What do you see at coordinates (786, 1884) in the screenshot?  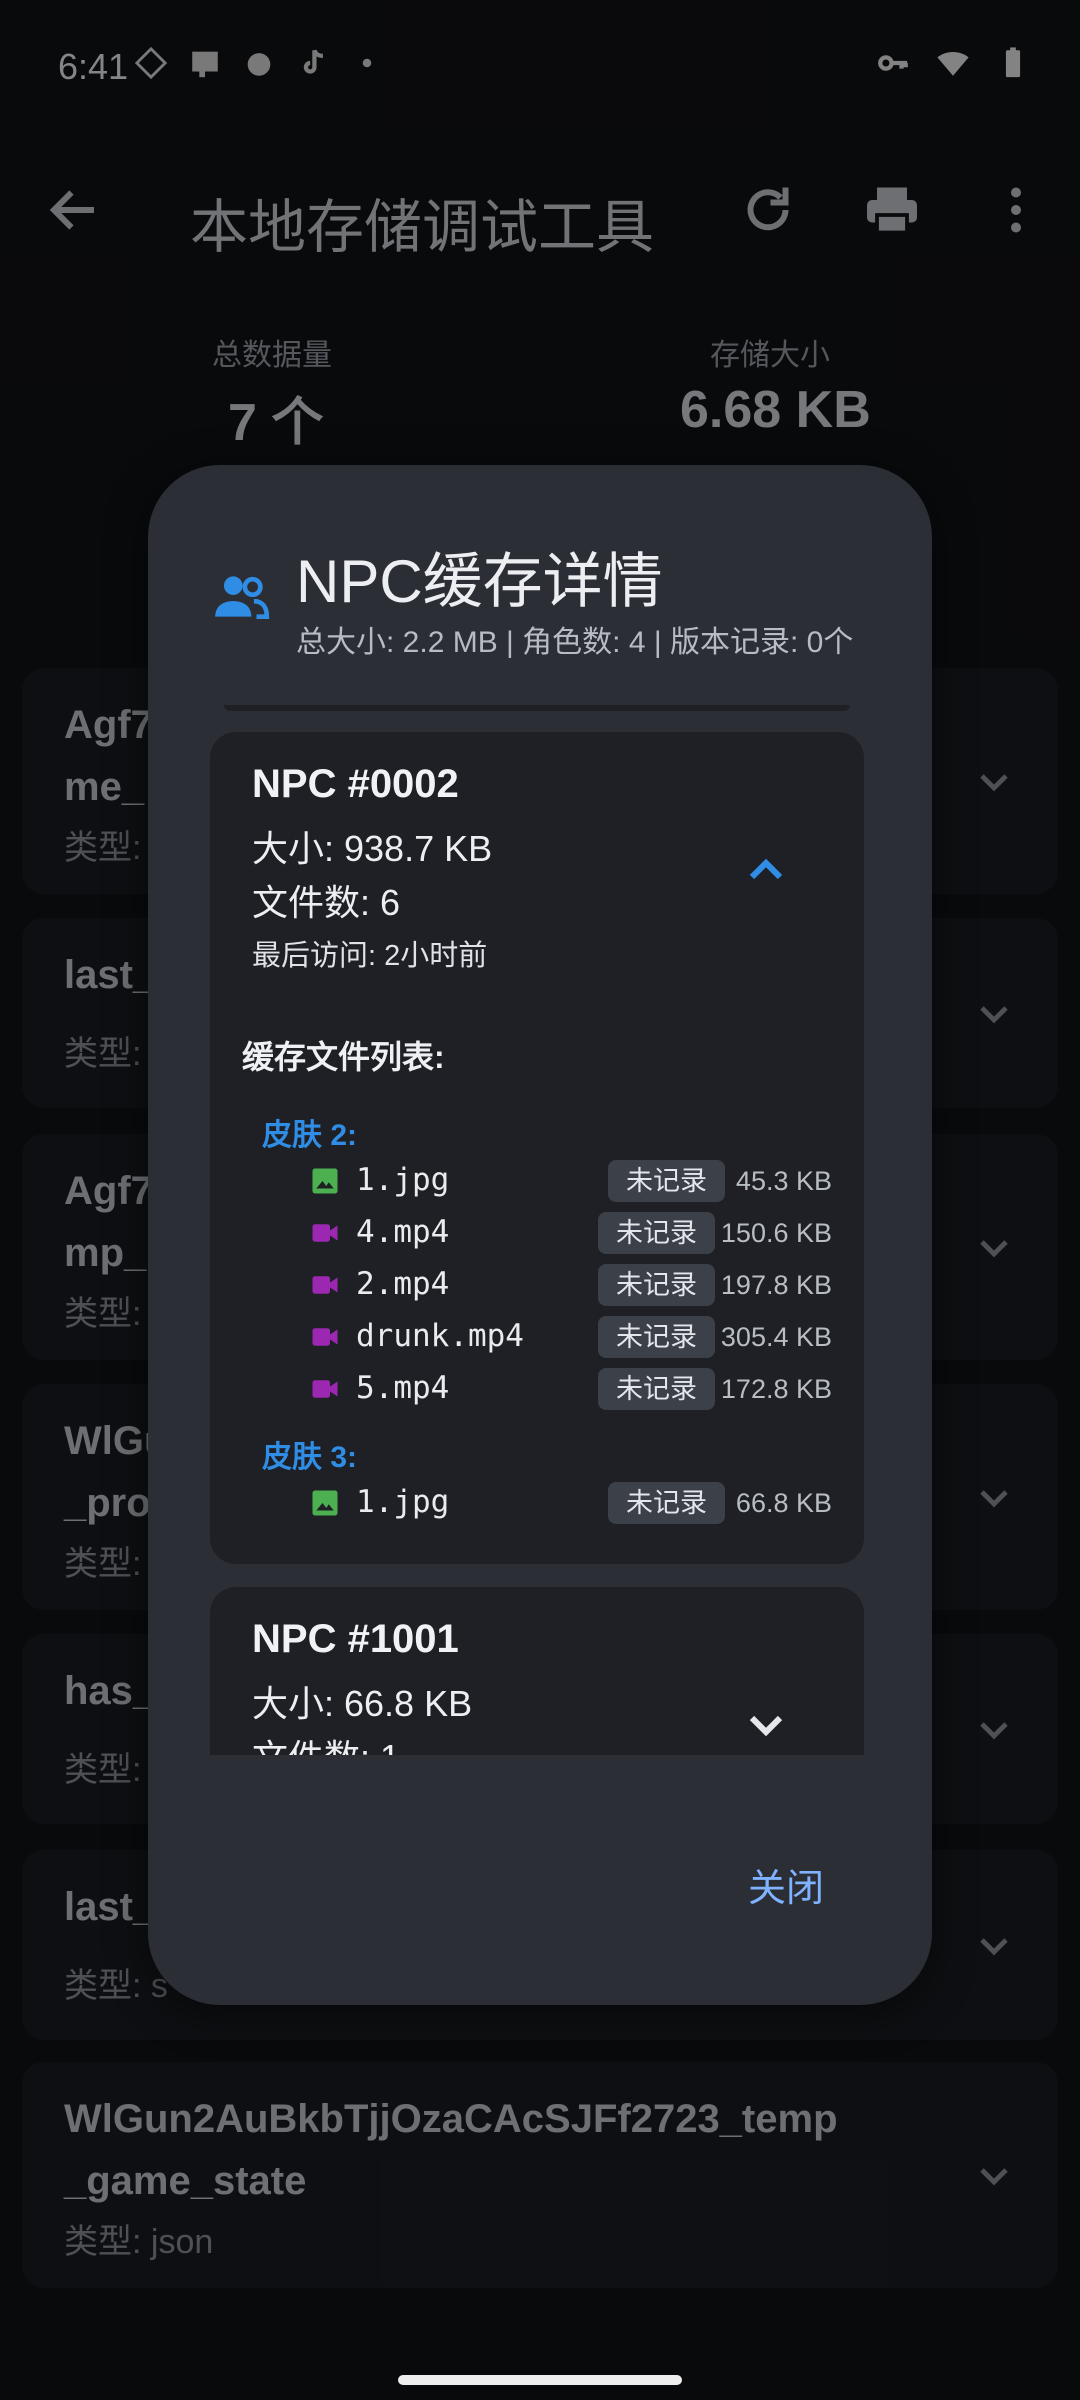 I see `close-button: 关闭` at bounding box center [786, 1884].